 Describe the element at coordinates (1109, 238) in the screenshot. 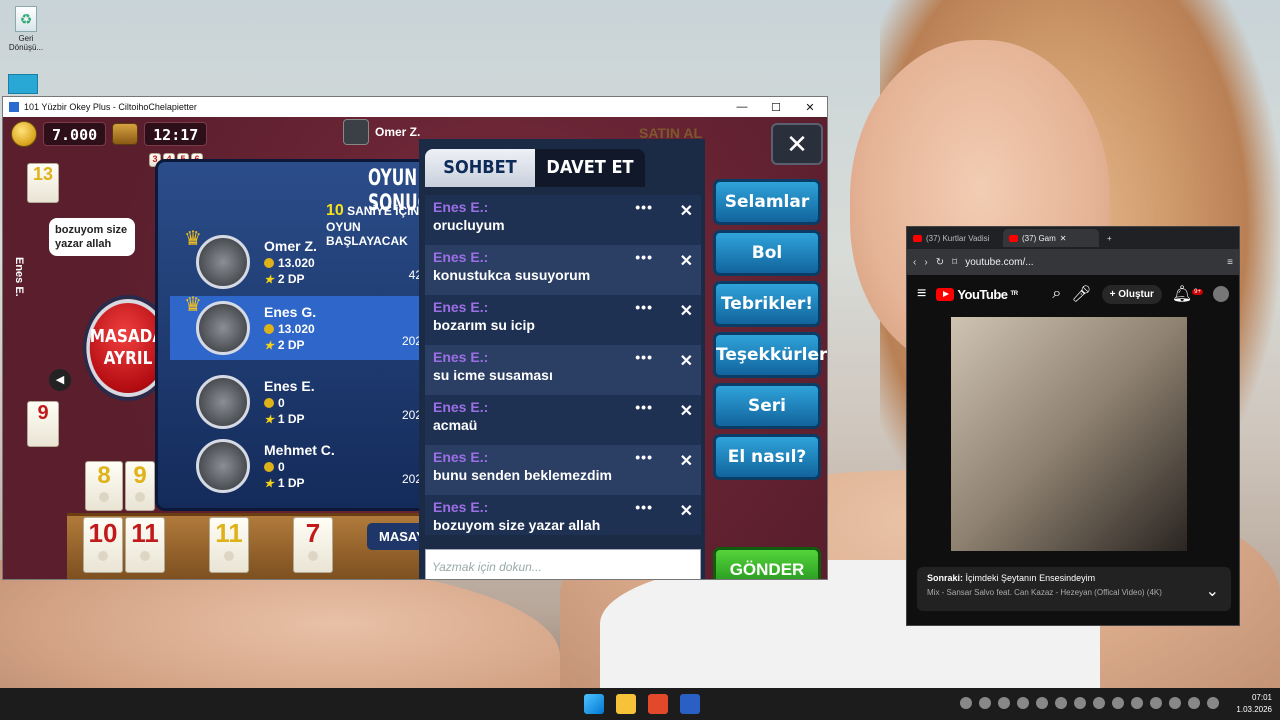

I see `new-tab-button: +` at that location.